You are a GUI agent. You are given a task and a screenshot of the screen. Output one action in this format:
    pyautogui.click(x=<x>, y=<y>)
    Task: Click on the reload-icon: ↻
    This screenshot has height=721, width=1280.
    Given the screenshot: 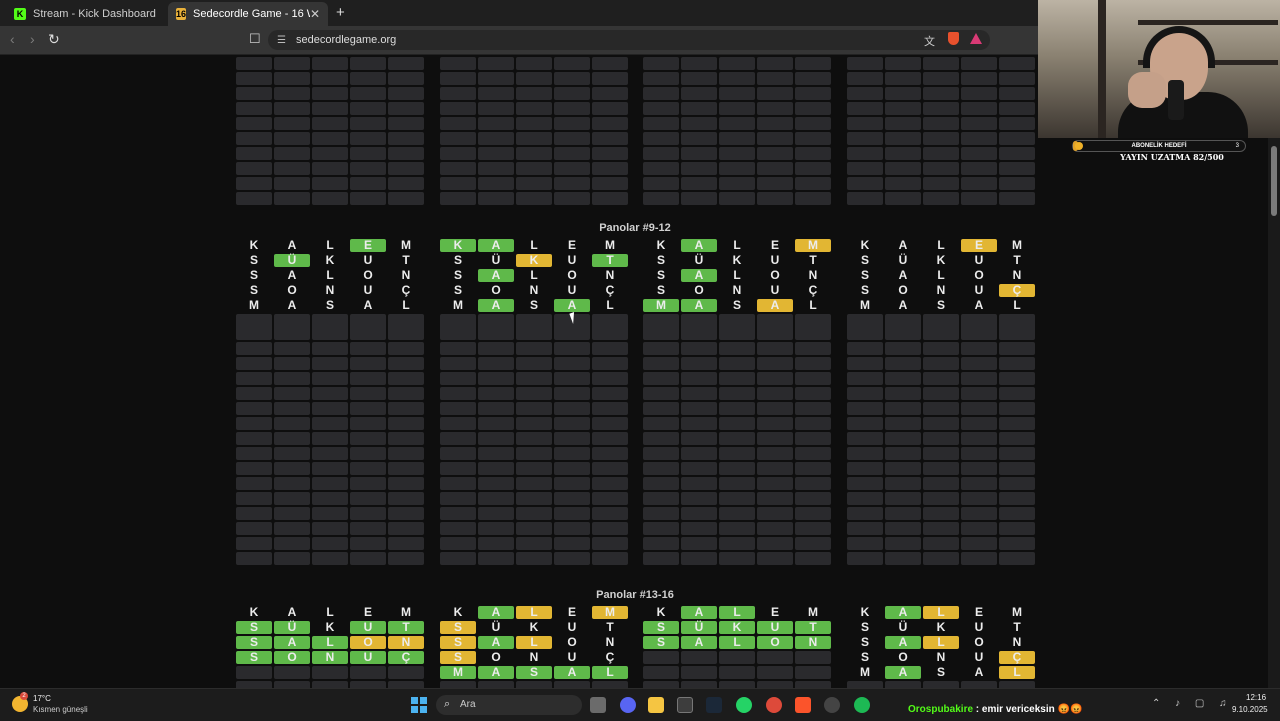 What is the action you would take?
    pyautogui.click(x=54, y=39)
    